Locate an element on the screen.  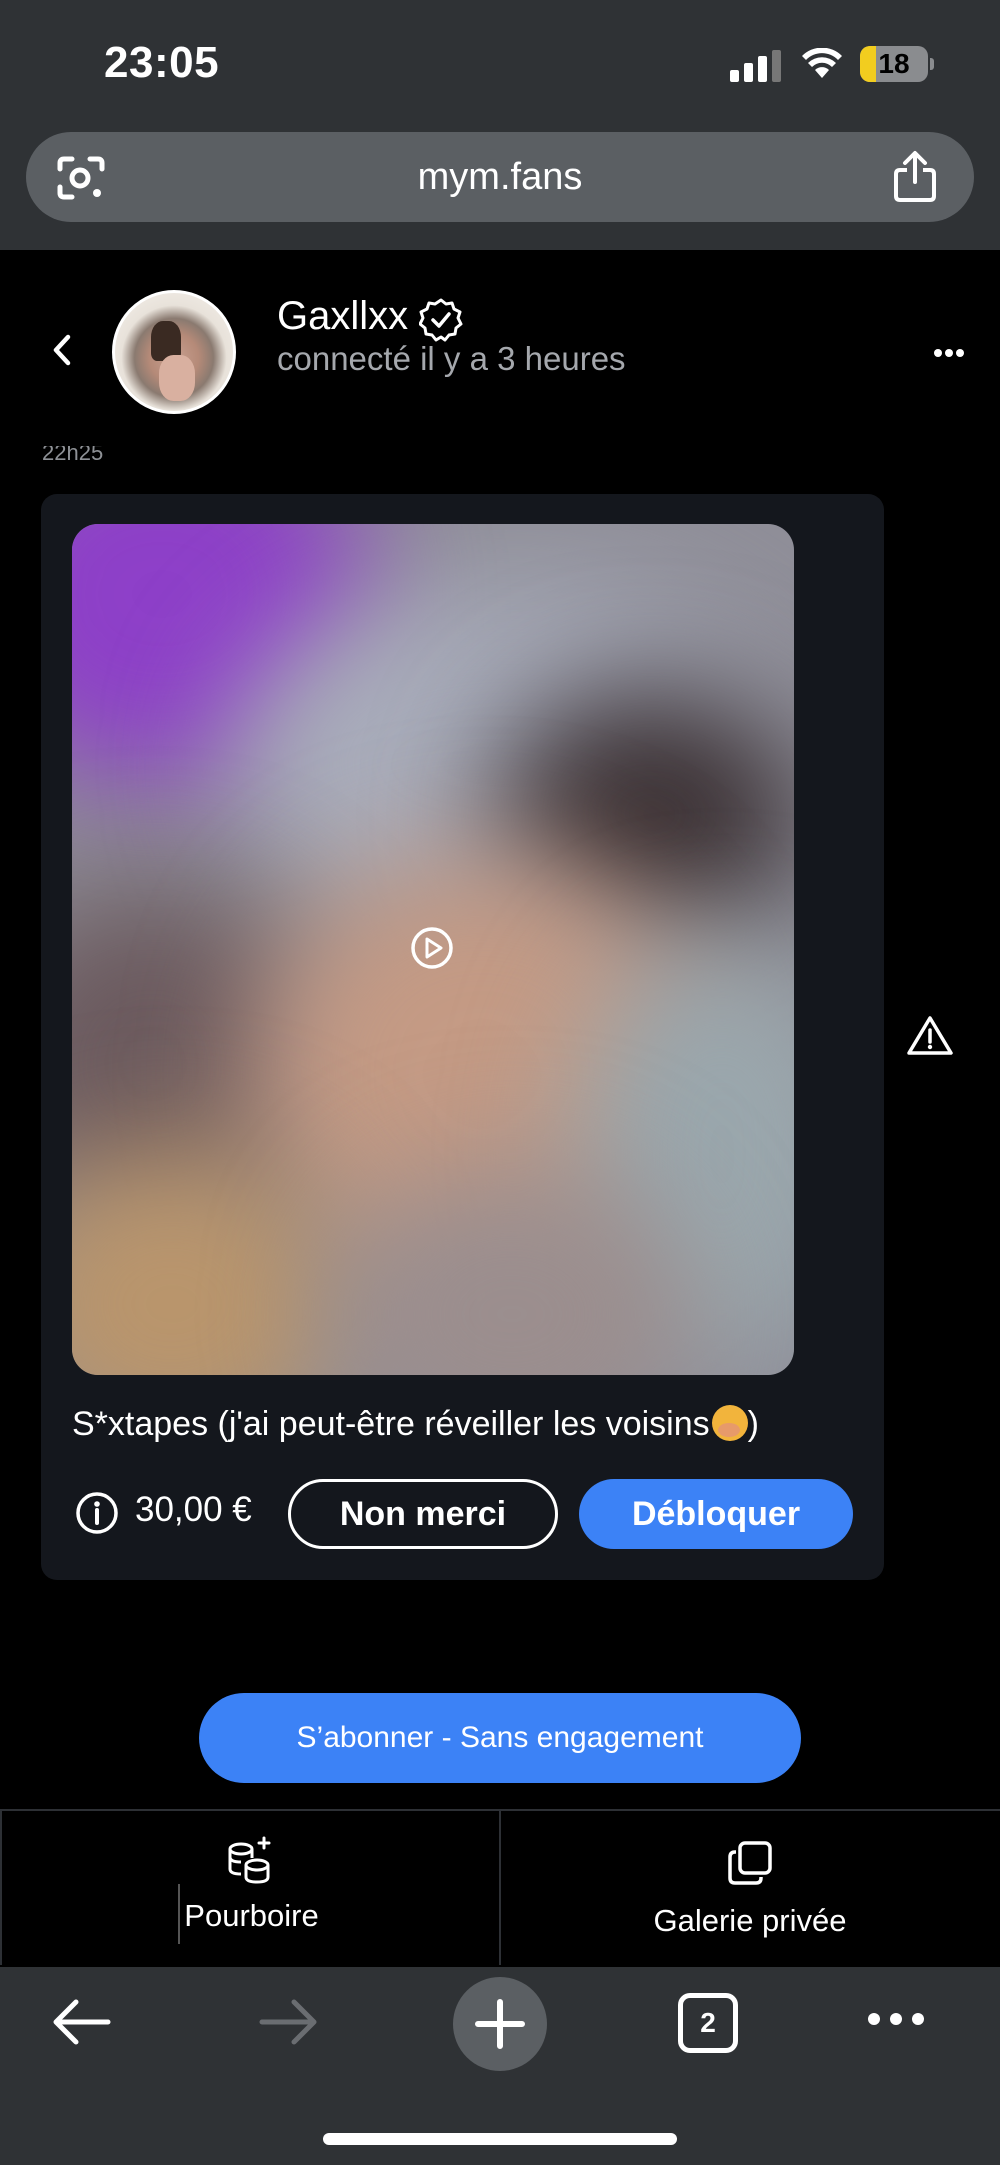
tab-tip-label: Pourboire is located at coordinates (251, 1916).